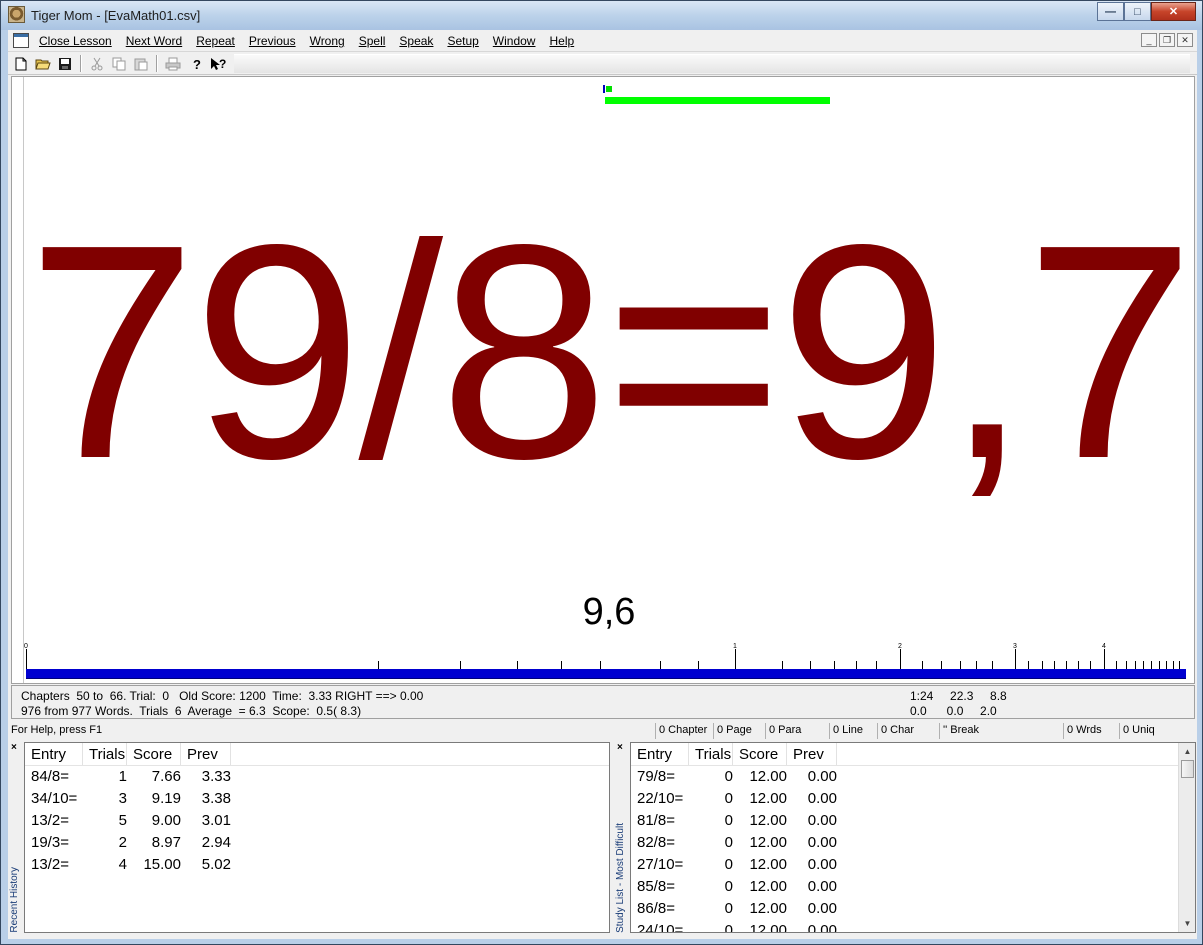 The height and width of the screenshot is (945, 1203). Describe the element at coordinates (913, 909) in the screenshot. I see `list-item: 86/8= 0 12.00 0.00` at that location.